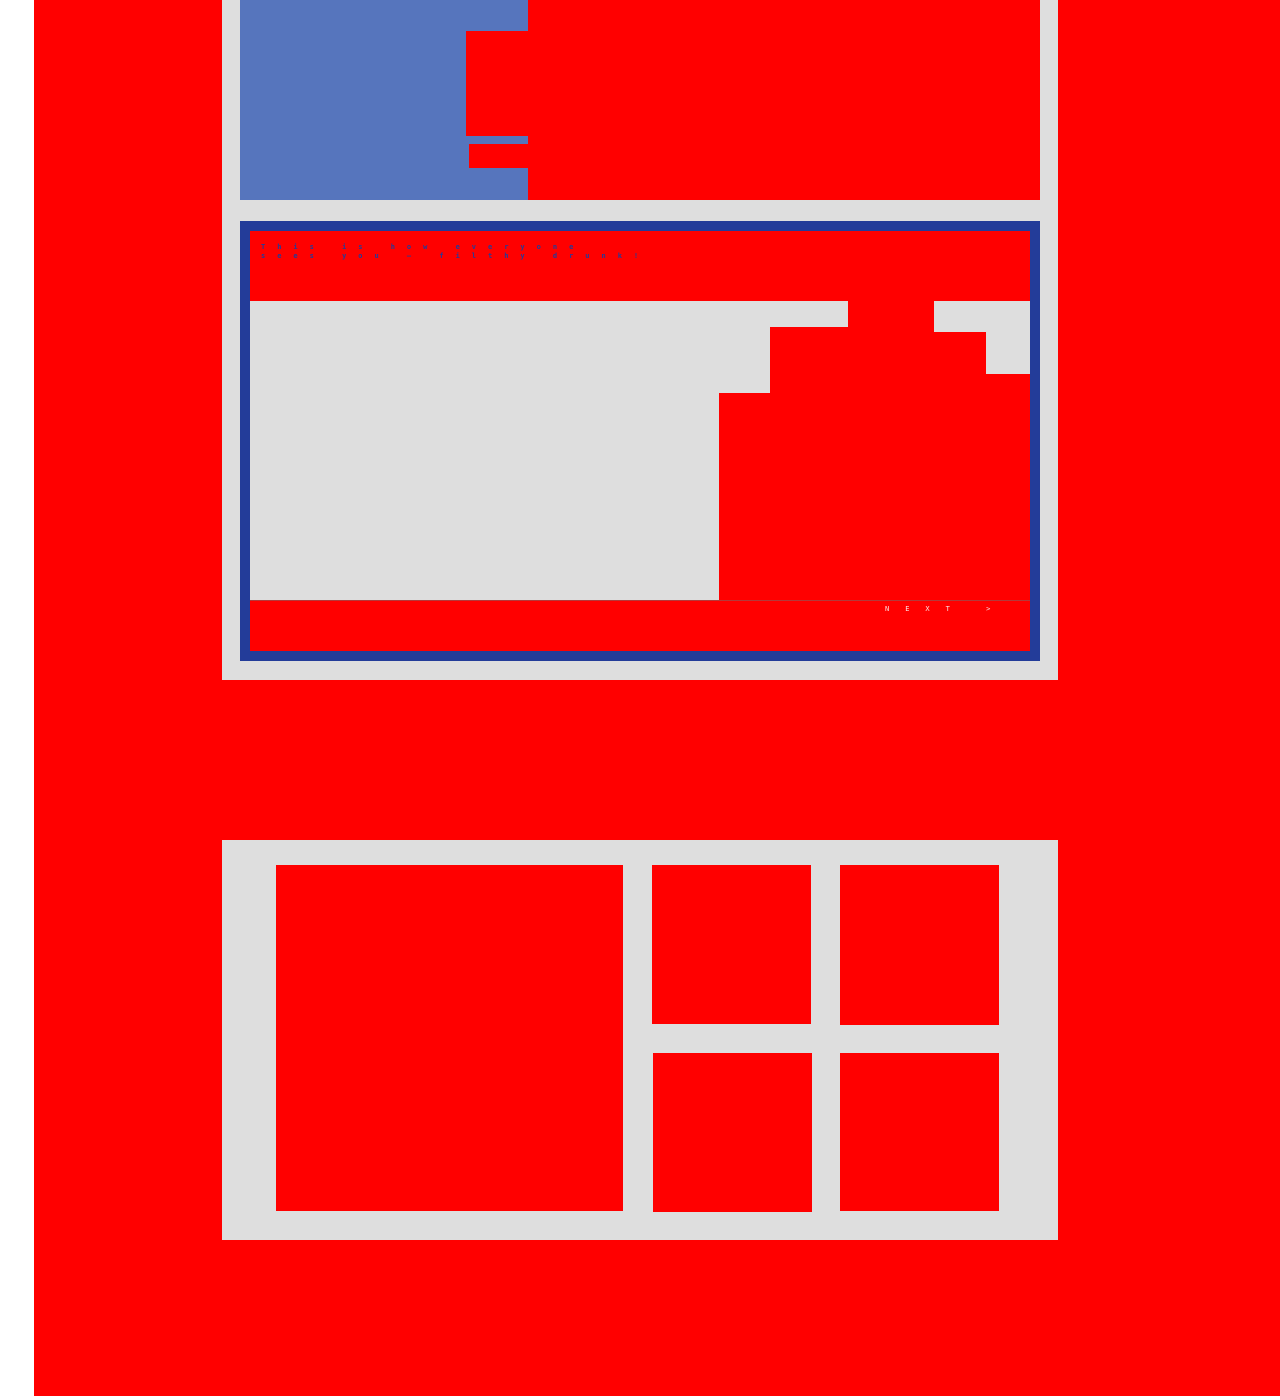 This screenshot has width=1280, height=1400. What do you see at coordinates (456, 256) in the screenshot?
I see `slide-caption-line: sees you — filthy drunk!` at bounding box center [456, 256].